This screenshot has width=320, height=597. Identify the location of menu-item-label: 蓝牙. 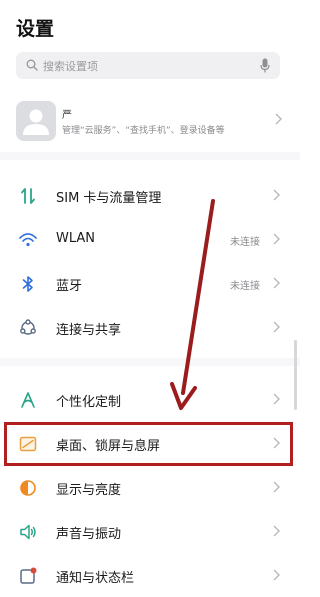
(69, 286).